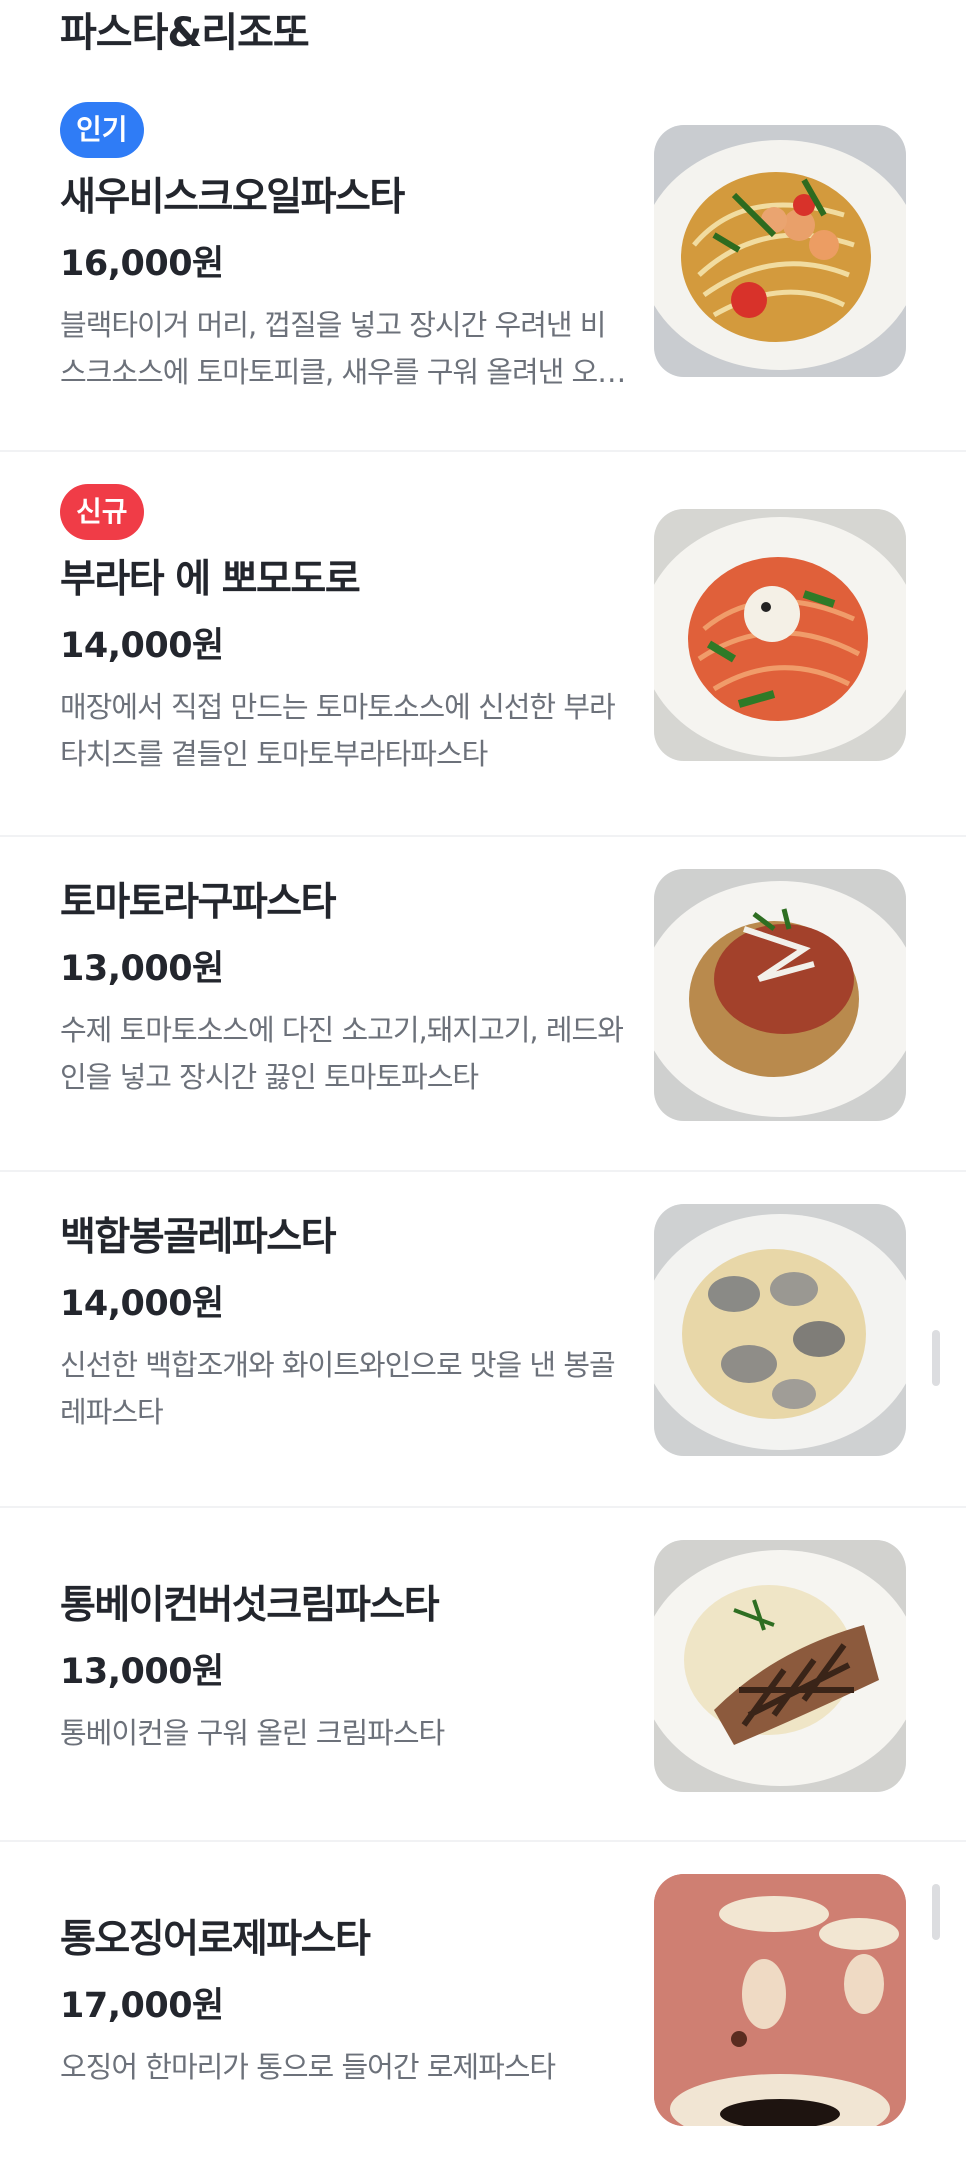 Image resolution: width=966 pixels, height=2164 pixels. Describe the element at coordinates (780, 995) in the screenshot. I see `tomato-ragu-pasta-photo` at that location.